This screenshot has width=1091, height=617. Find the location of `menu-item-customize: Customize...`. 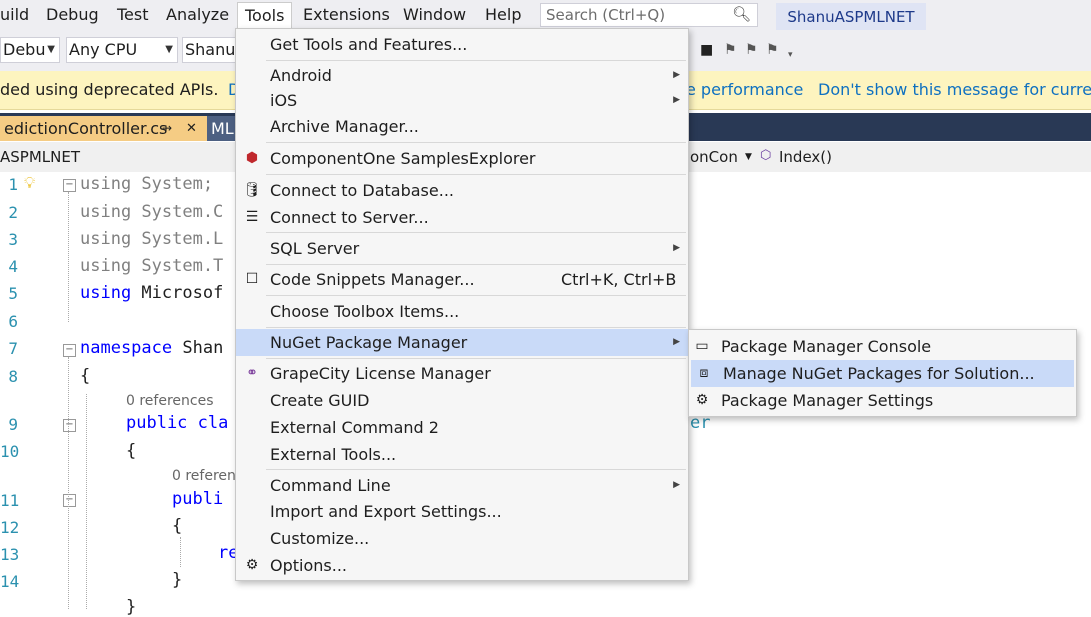

menu-item-customize: Customize... is located at coordinates (462, 538).